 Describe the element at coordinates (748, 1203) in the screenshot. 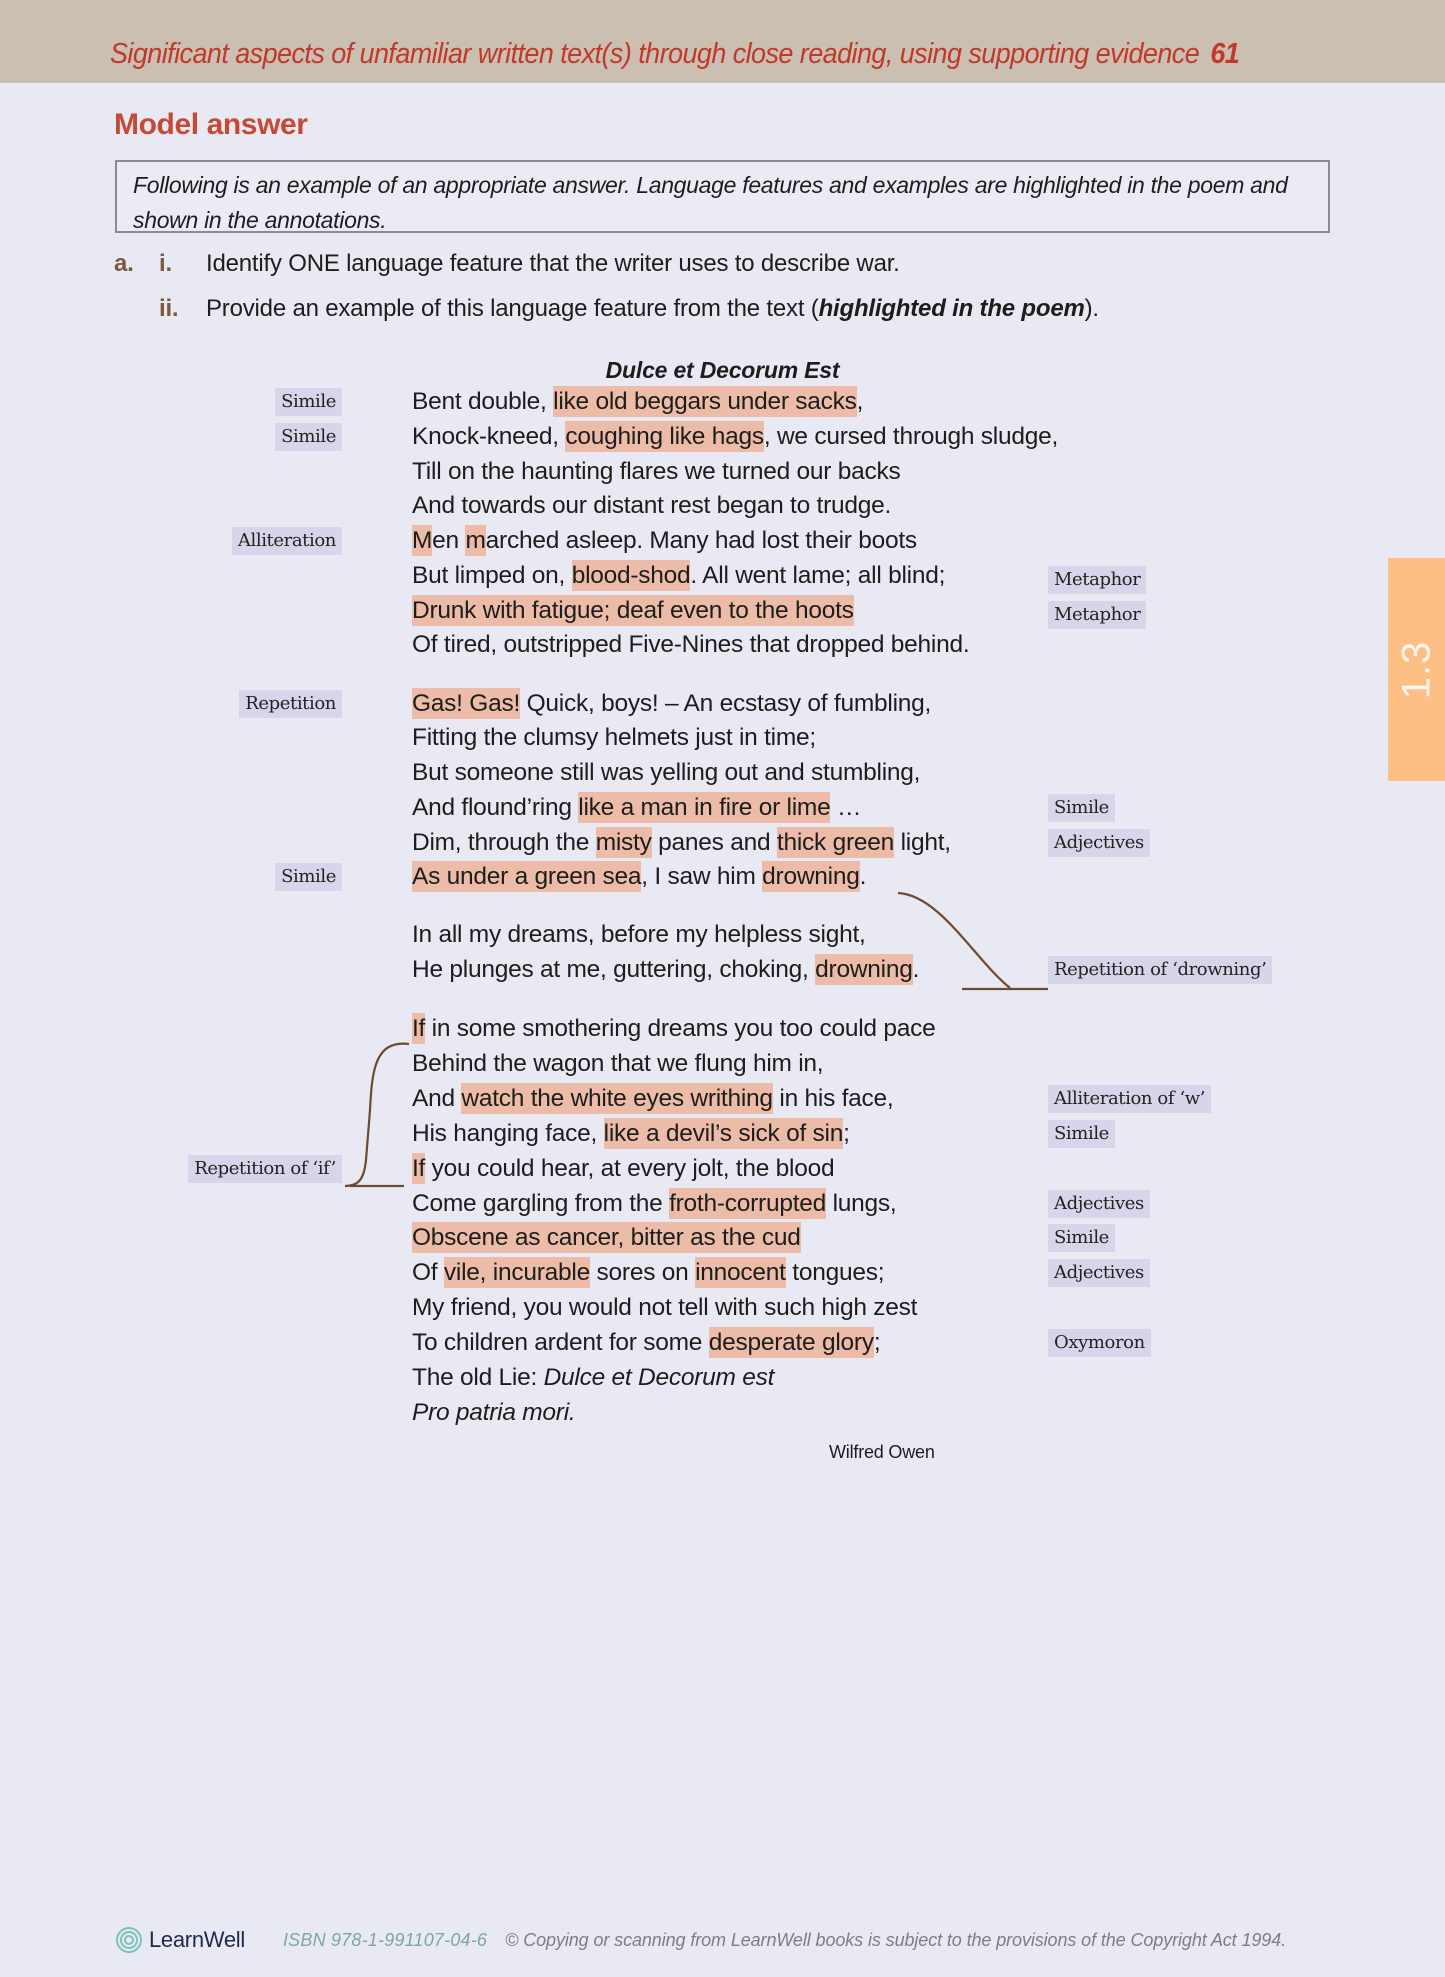

I see `highlighted-phrase: froth-corrupted` at that location.